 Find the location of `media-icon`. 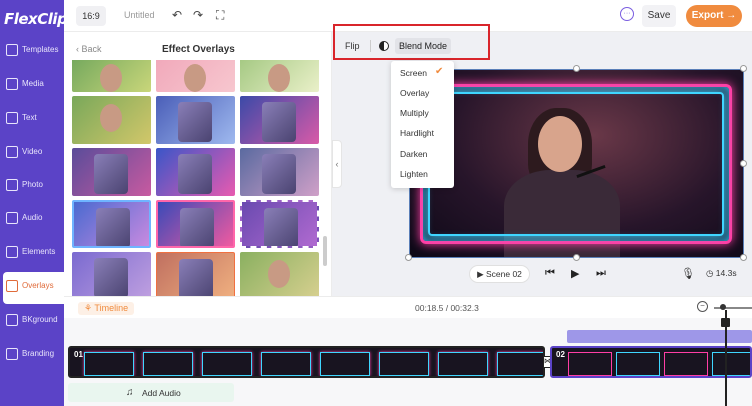

media-icon is located at coordinates (12, 84).